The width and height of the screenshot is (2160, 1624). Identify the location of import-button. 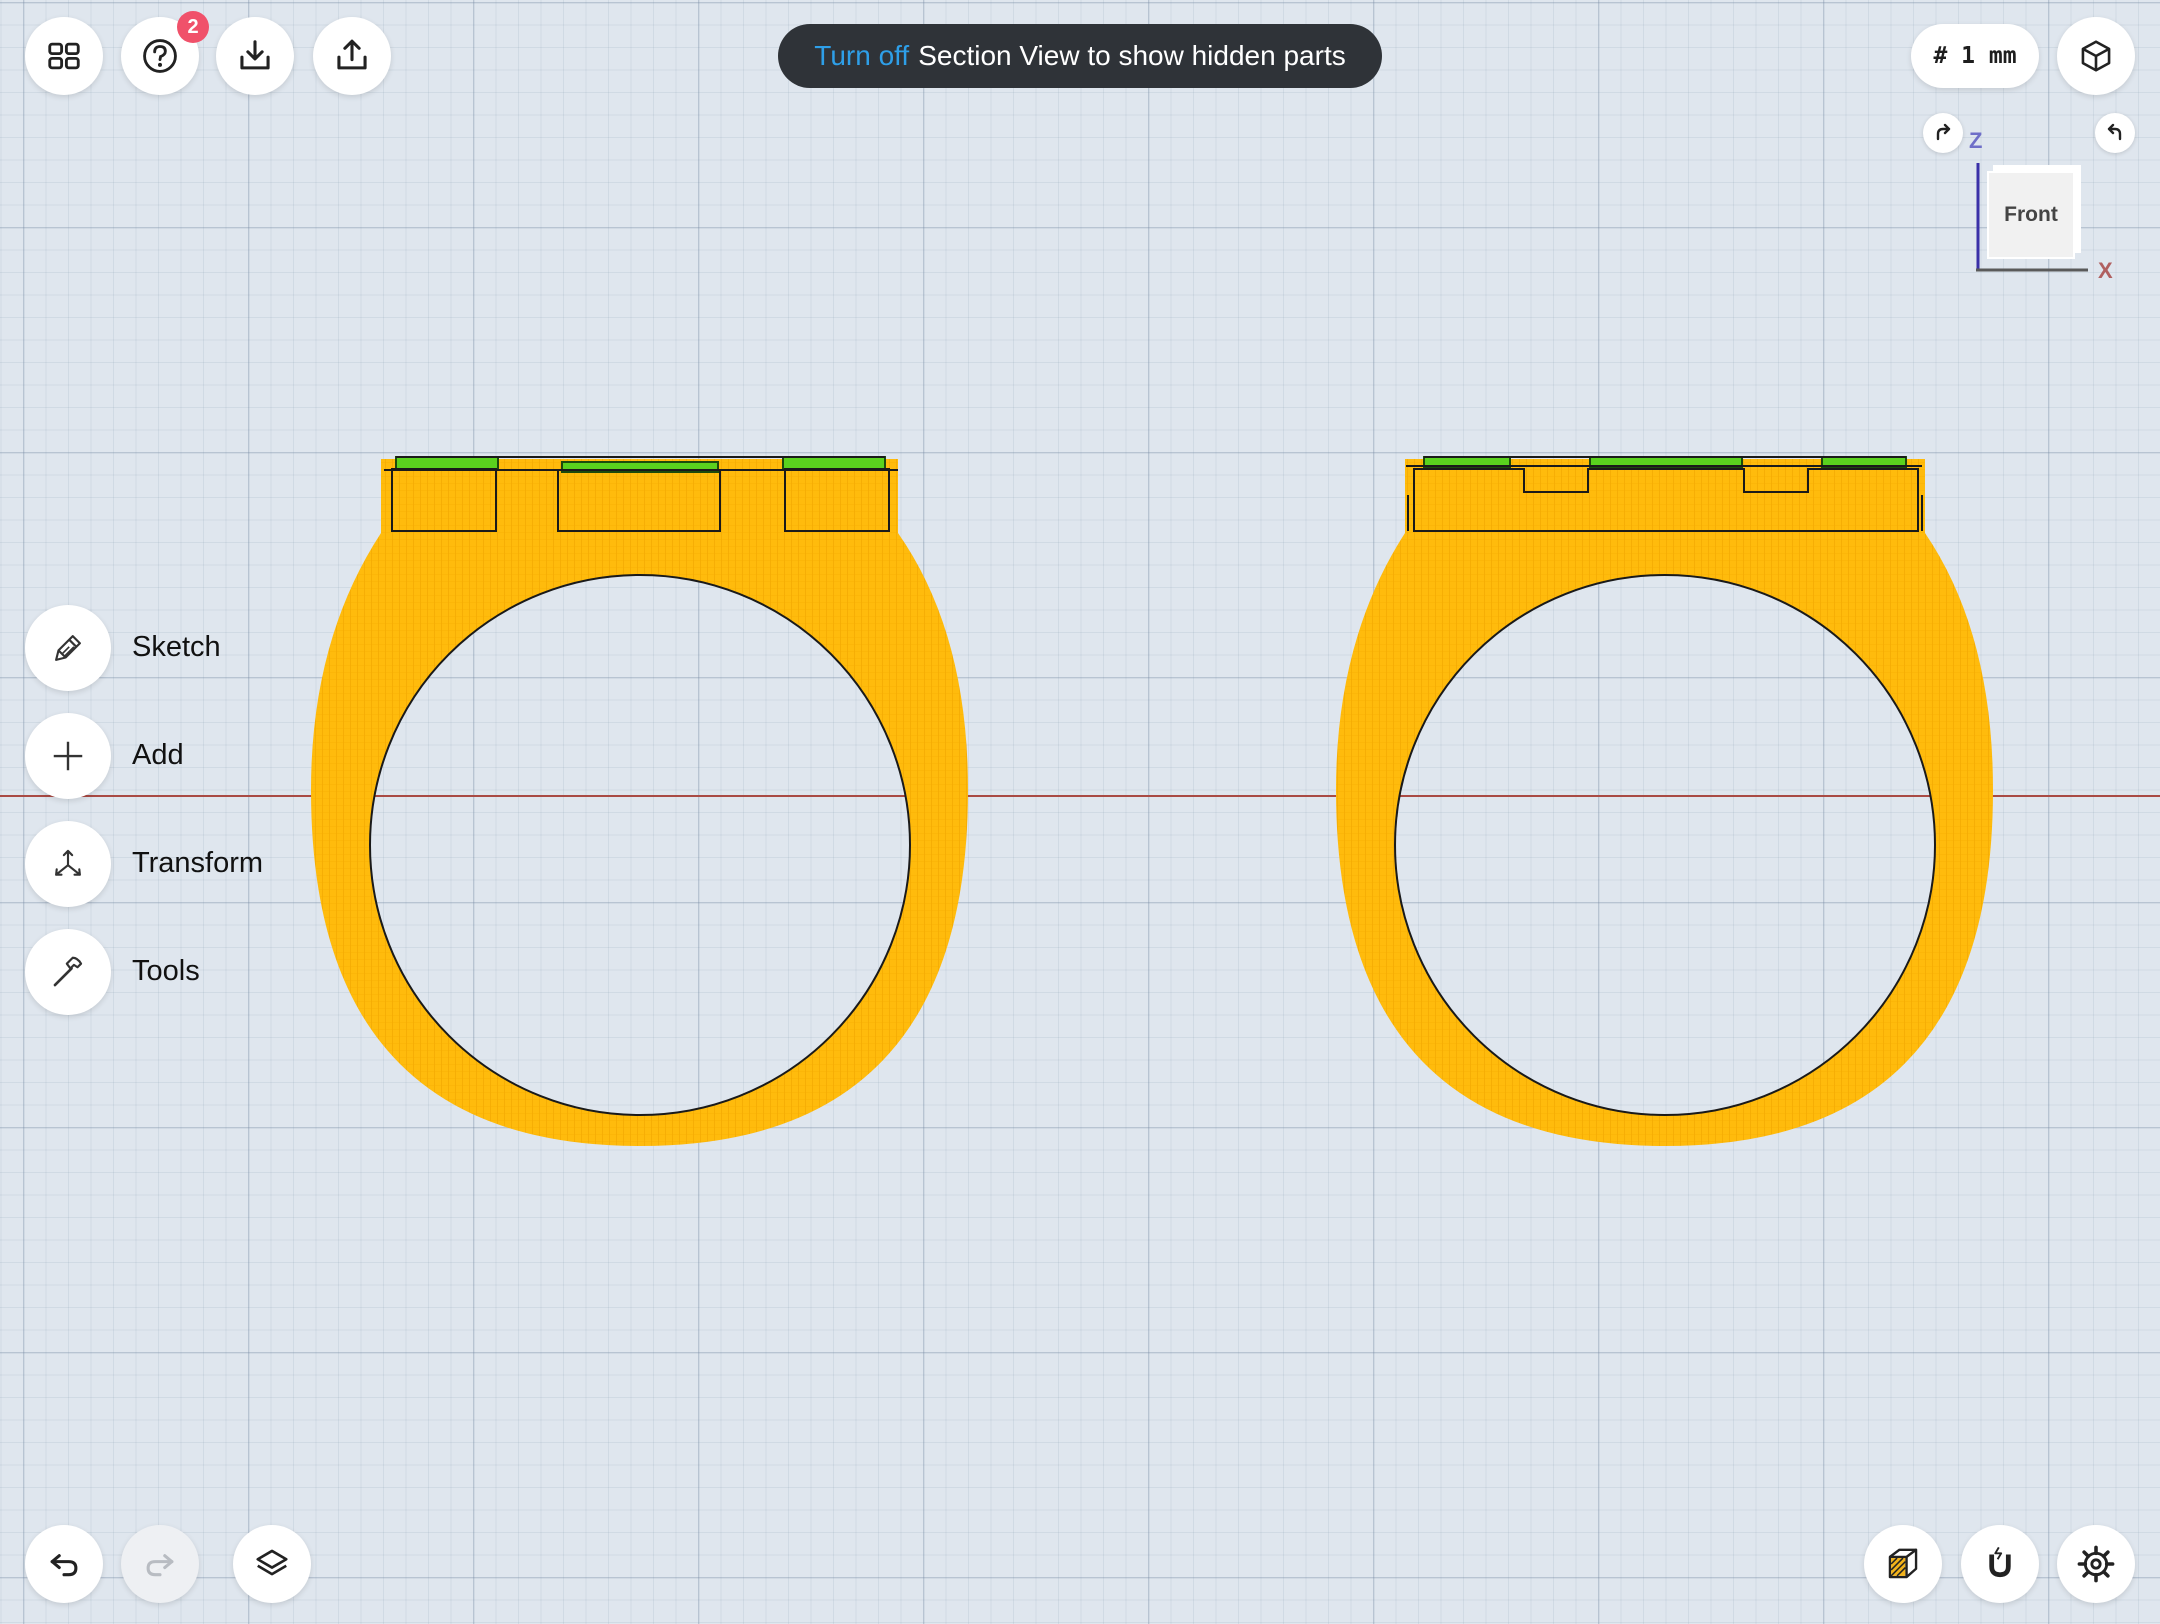
(255, 56).